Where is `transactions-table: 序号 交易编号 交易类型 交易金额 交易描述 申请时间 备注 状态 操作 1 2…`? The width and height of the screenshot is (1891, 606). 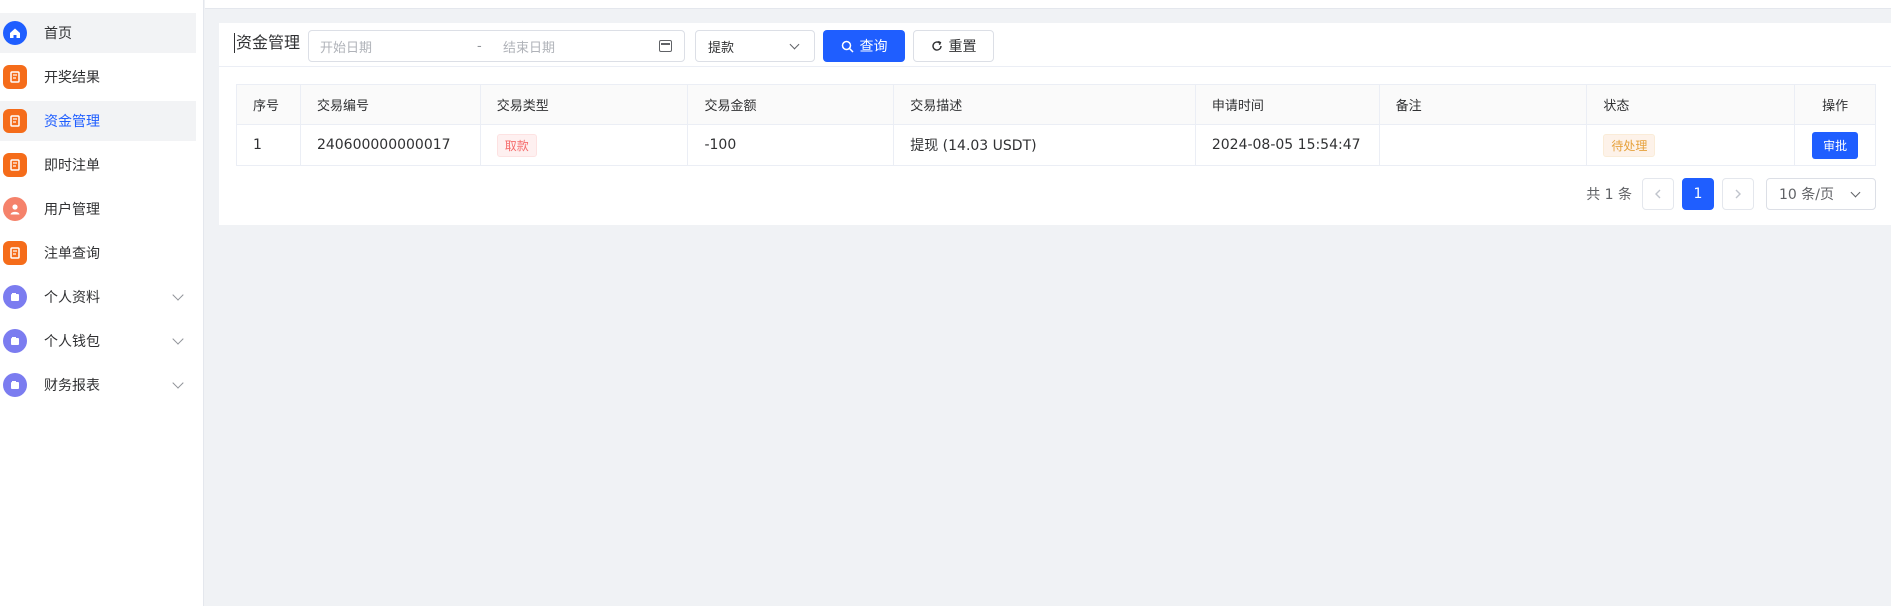
transactions-table: 序号 交易编号 交易类型 交易金额 交易描述 申请时间 备注 状态 操作 1 2… is located at coordinates (1056, 125).